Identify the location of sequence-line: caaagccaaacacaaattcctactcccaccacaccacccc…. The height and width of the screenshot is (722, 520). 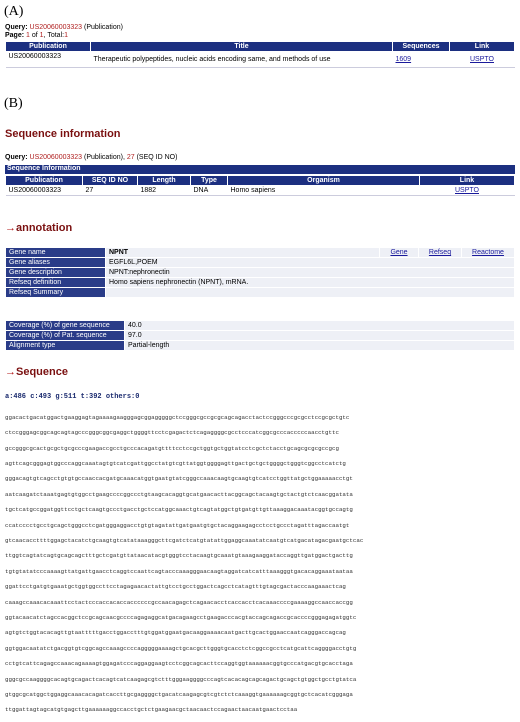
(179, 602).